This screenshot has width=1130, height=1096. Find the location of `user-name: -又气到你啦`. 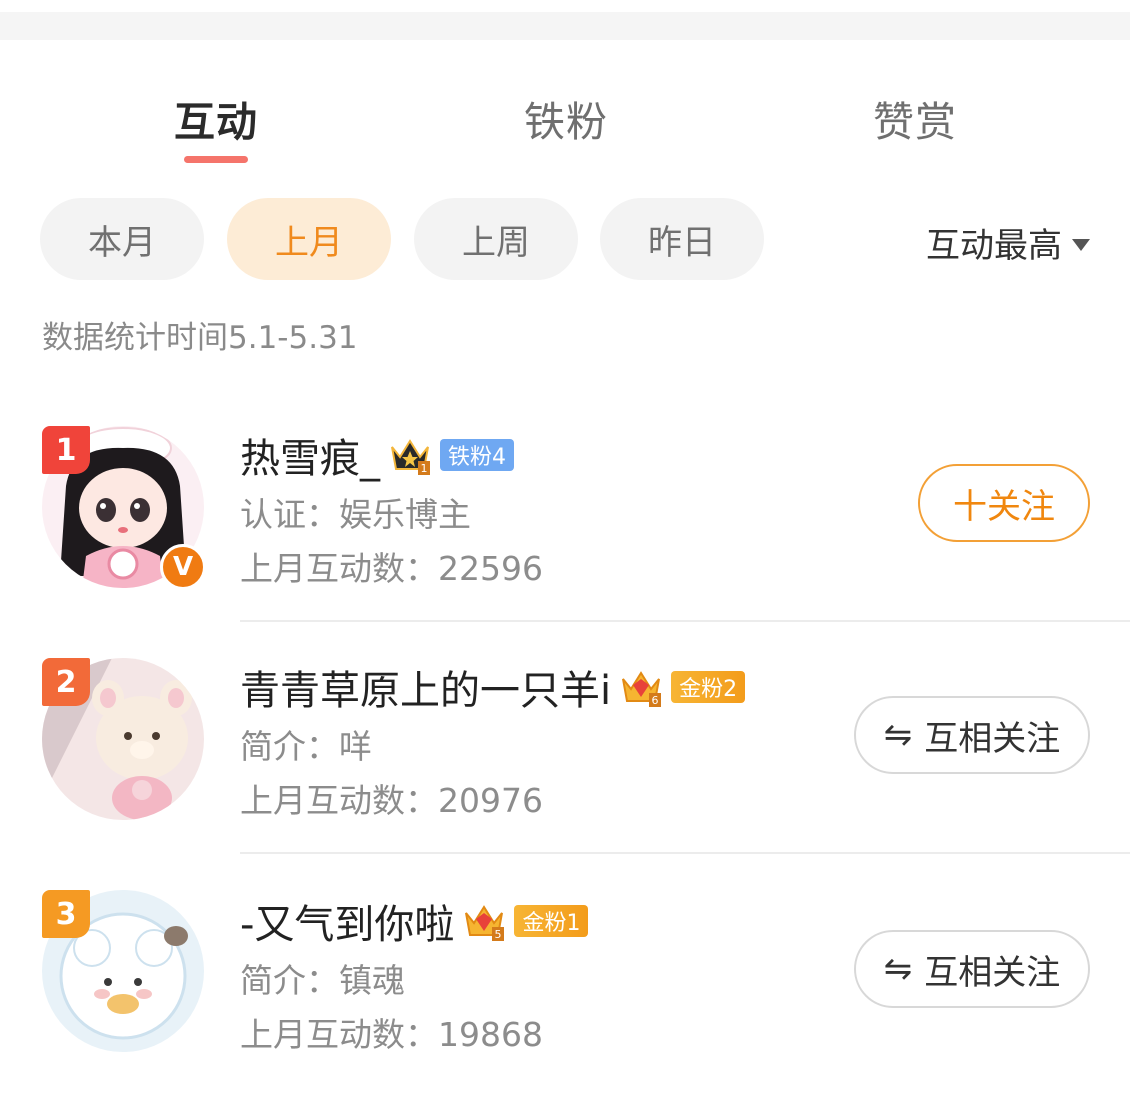

user-name: -又气到你啦 is located at coordinates (347, 921).